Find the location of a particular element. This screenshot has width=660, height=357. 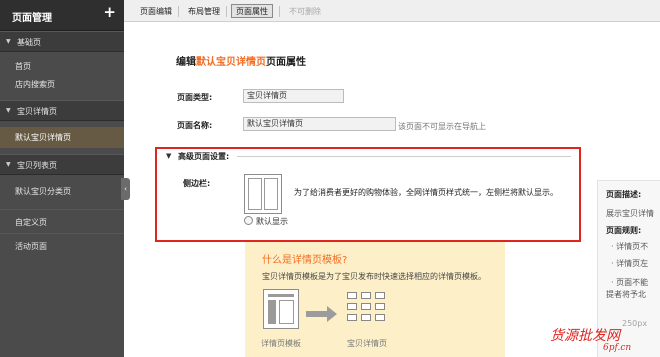

help-rules-title: 页面规则: is located at coordinates (624, 230).